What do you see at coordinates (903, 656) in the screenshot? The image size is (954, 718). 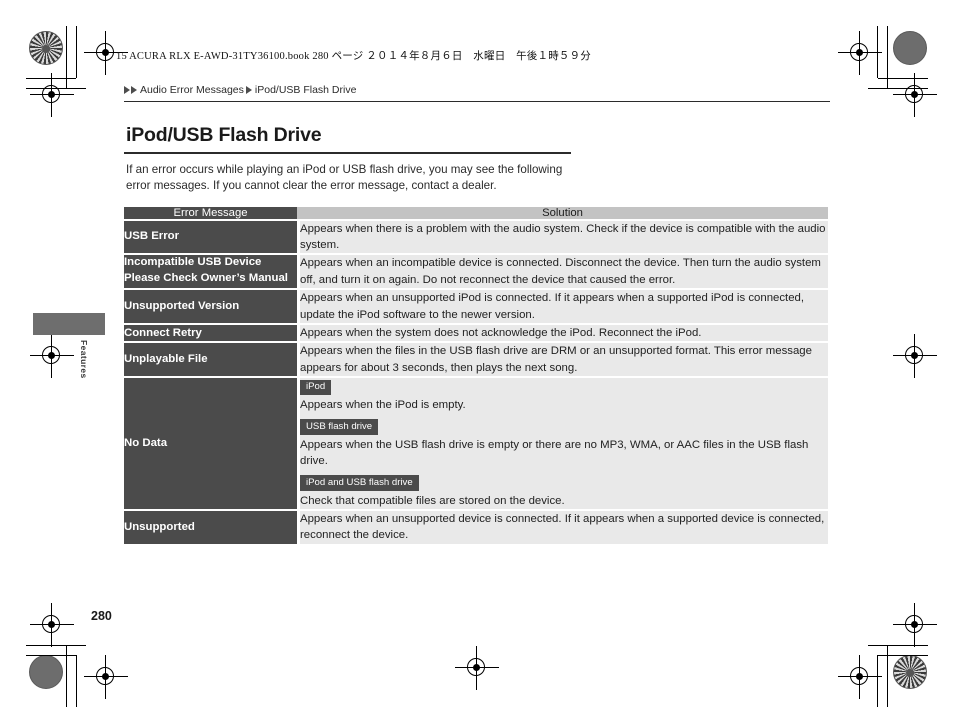 I see `trim-mark-bottom-right-h2` at bounding box center [903, 656].